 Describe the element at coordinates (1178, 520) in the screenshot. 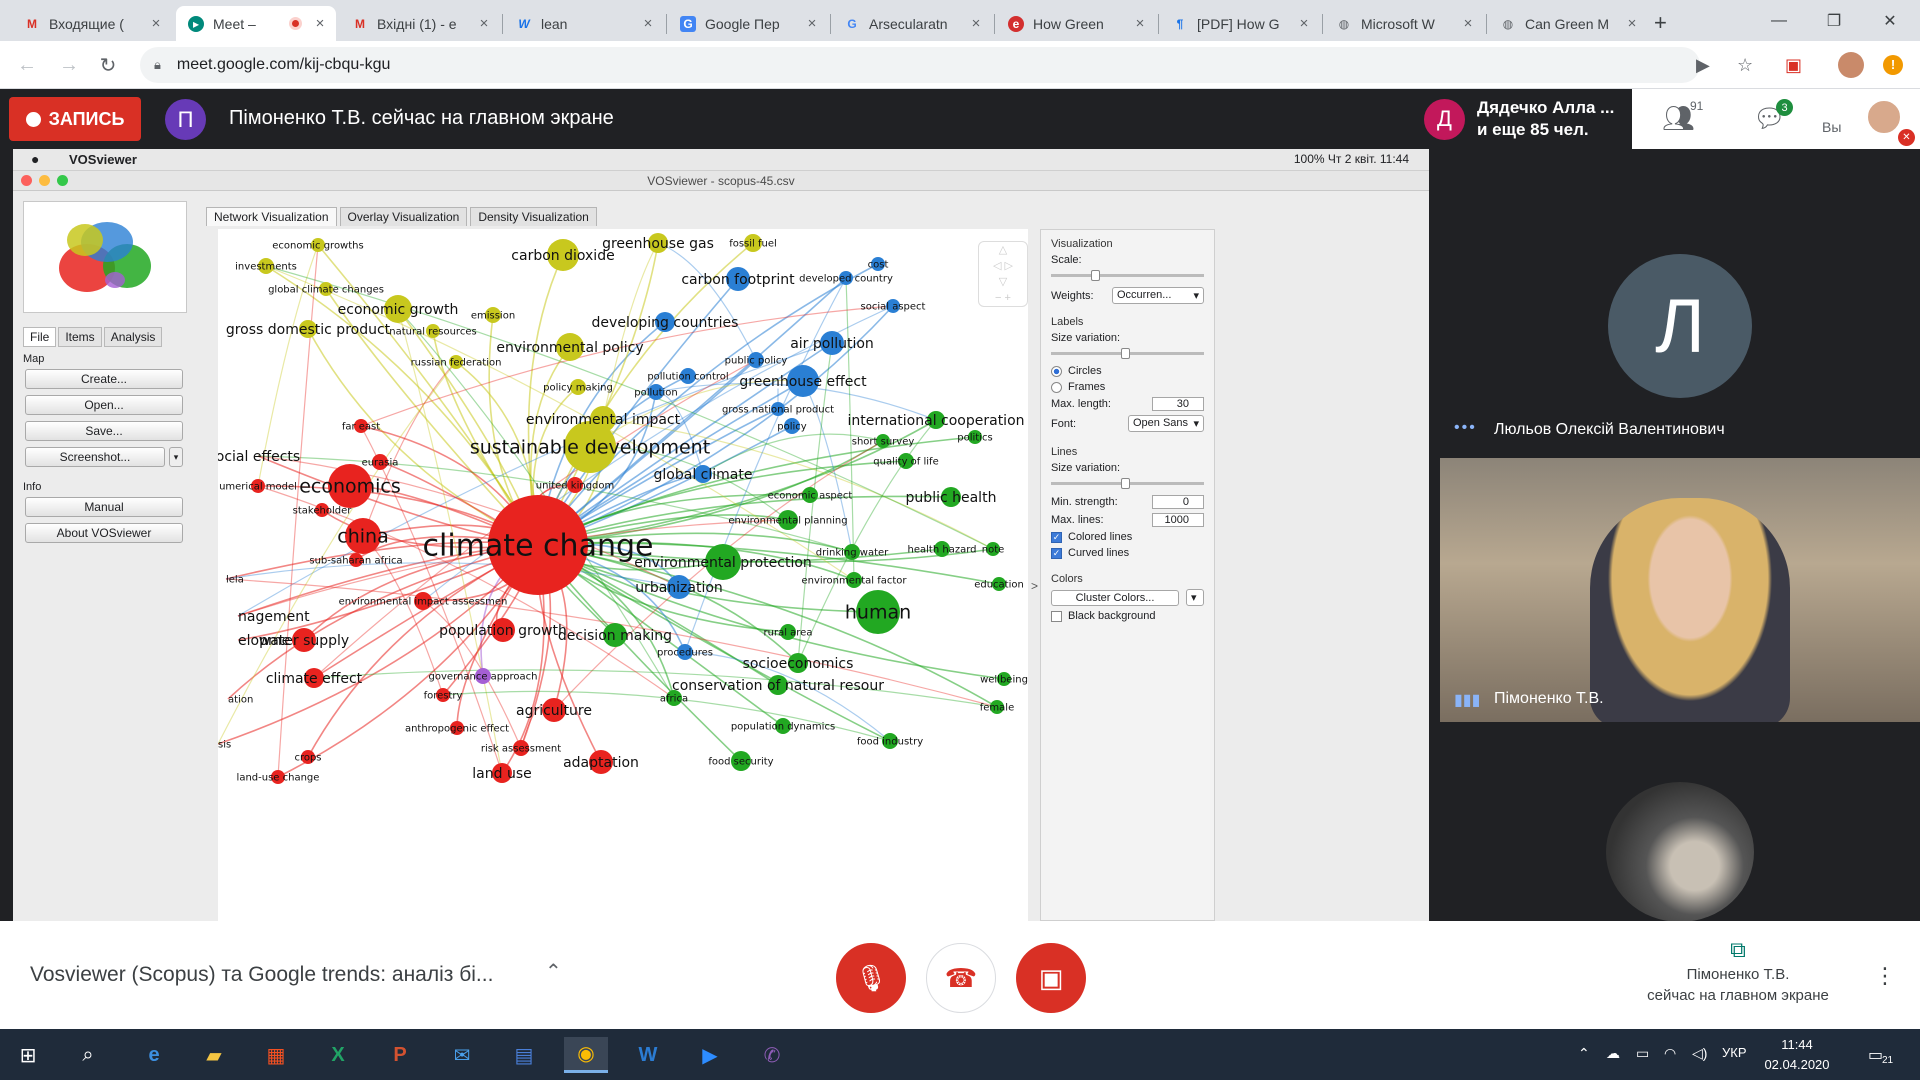

I see `max-lines-input: 1000` at that location.